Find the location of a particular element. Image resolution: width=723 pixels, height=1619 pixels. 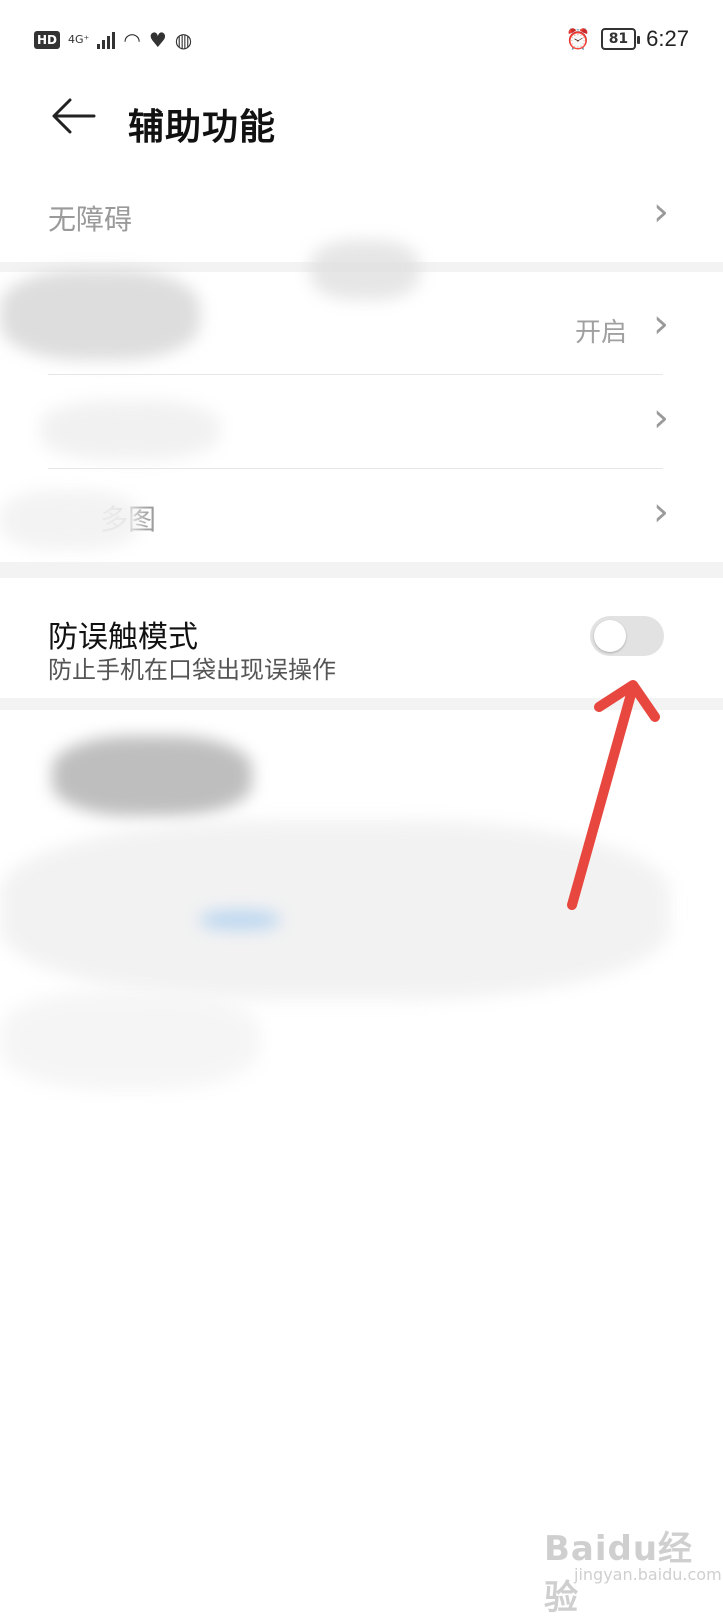

hd-badge: HD is located at coordinates (47, 40).